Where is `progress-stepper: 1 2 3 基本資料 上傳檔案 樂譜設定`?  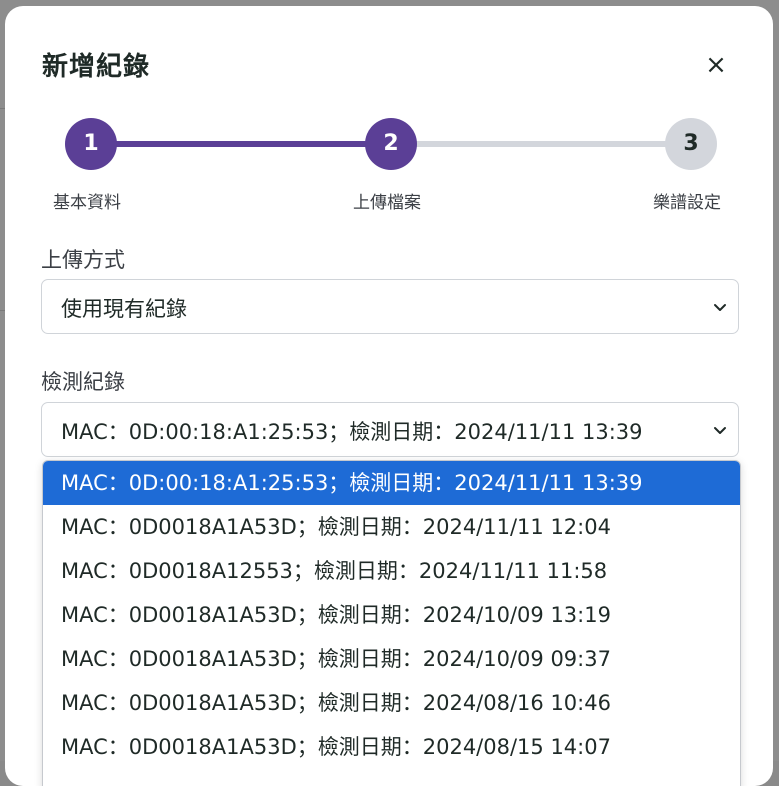 progress-stepper: 1 2 3 基本資料 上傳檔案 樂譜設定 is located at coordinates (389, 162).